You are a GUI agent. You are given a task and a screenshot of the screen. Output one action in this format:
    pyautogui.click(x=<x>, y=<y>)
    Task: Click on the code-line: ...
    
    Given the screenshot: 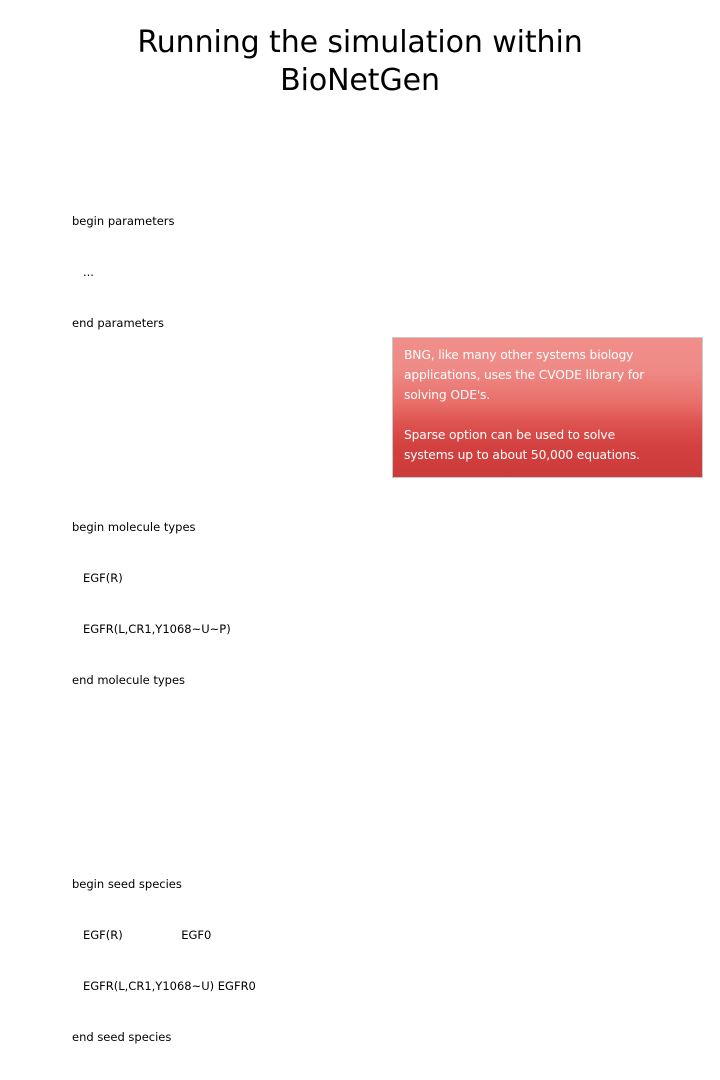 What is the action you would take?
    pyautogui.click(x=83, y=272)
    